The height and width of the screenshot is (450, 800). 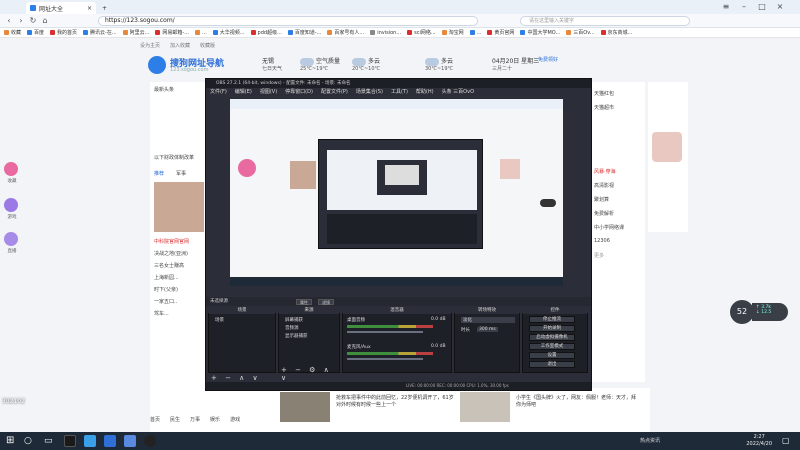 I want to click on bookmark-item: 淘宝网, so click(x=452, y=32).